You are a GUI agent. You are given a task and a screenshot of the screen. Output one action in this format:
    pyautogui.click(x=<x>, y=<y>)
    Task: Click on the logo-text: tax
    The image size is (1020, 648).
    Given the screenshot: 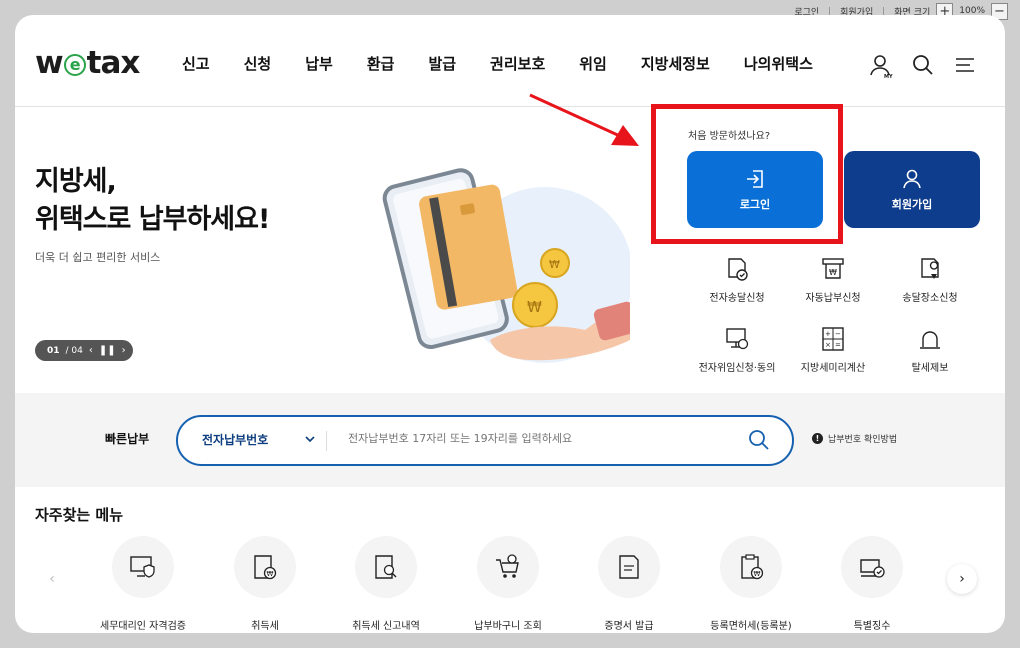 What is the action you would take?
    pyautogui.click(x=113, y=63)
    